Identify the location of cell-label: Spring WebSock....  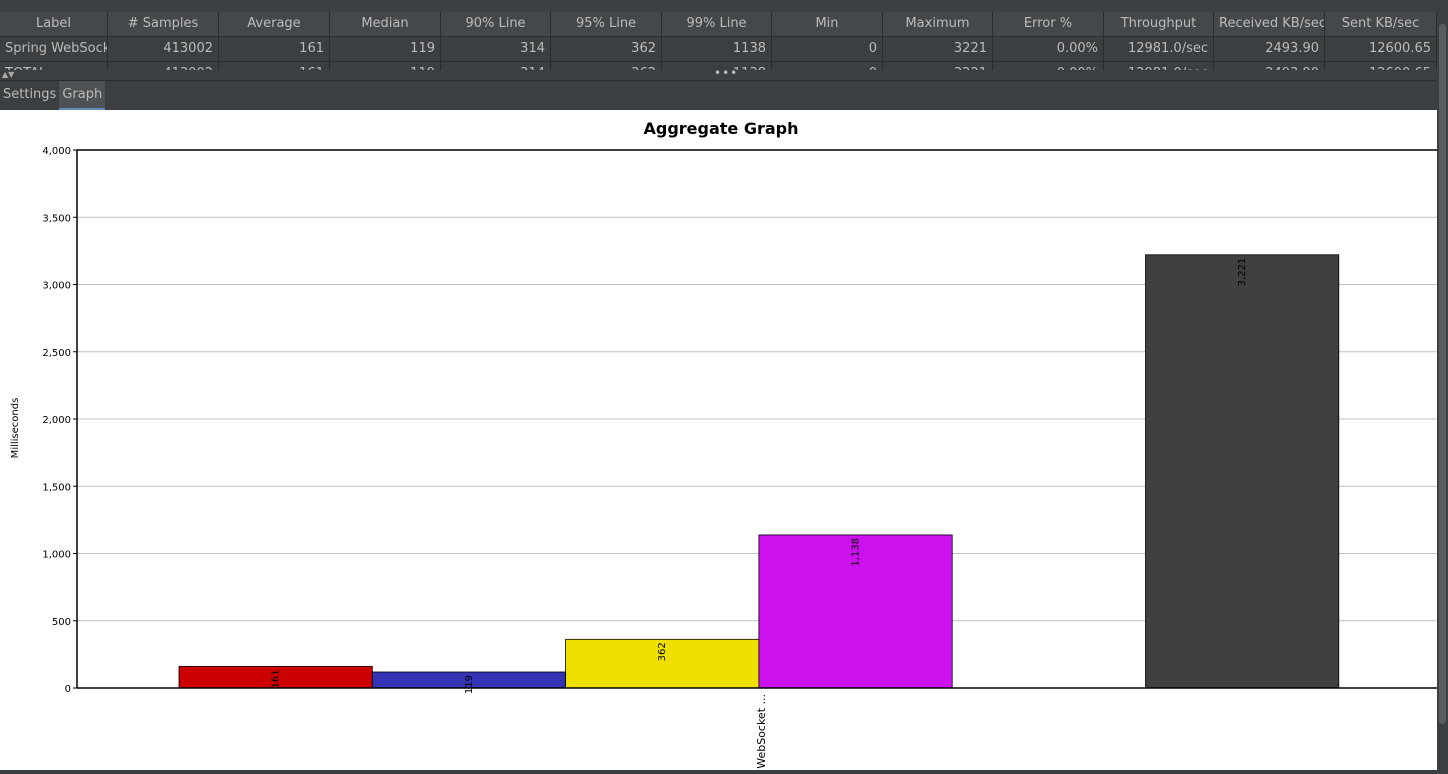
(54, 49).